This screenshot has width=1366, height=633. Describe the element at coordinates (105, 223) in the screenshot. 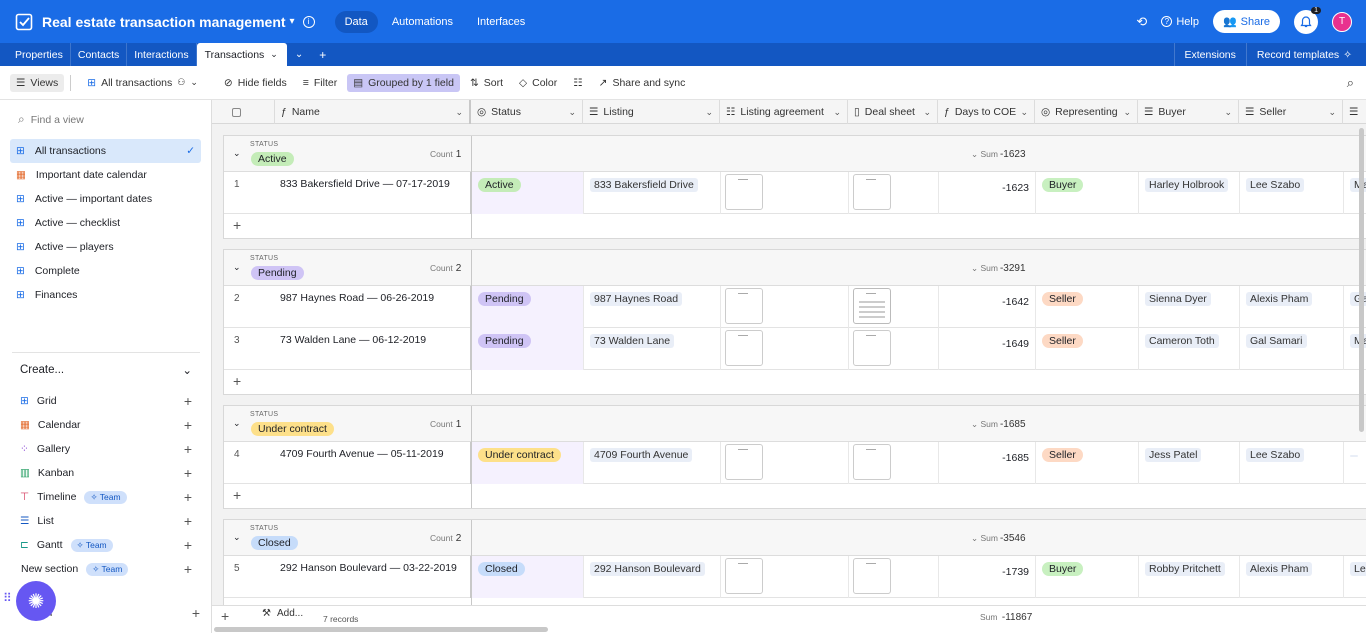

I see `sidebar-view-active-checklist: ⊞ Active — checklist` at that location.